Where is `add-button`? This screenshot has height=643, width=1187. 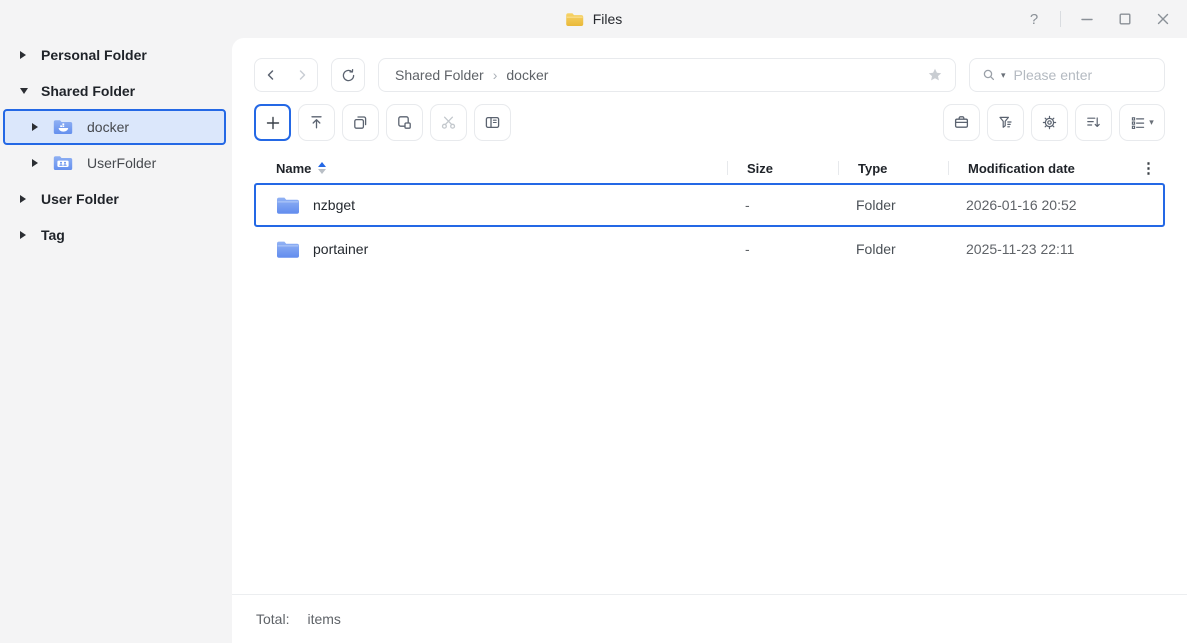 add-button is located at coordinates (272, 122).